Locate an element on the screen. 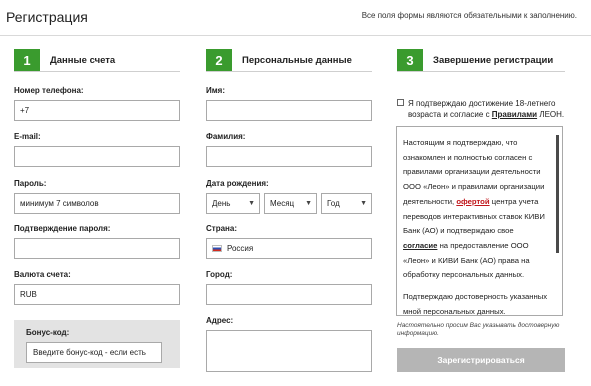 This screenshot has width=591, height=386. birthdate-label: Дата рождения: is located at coordinates (237, 183).